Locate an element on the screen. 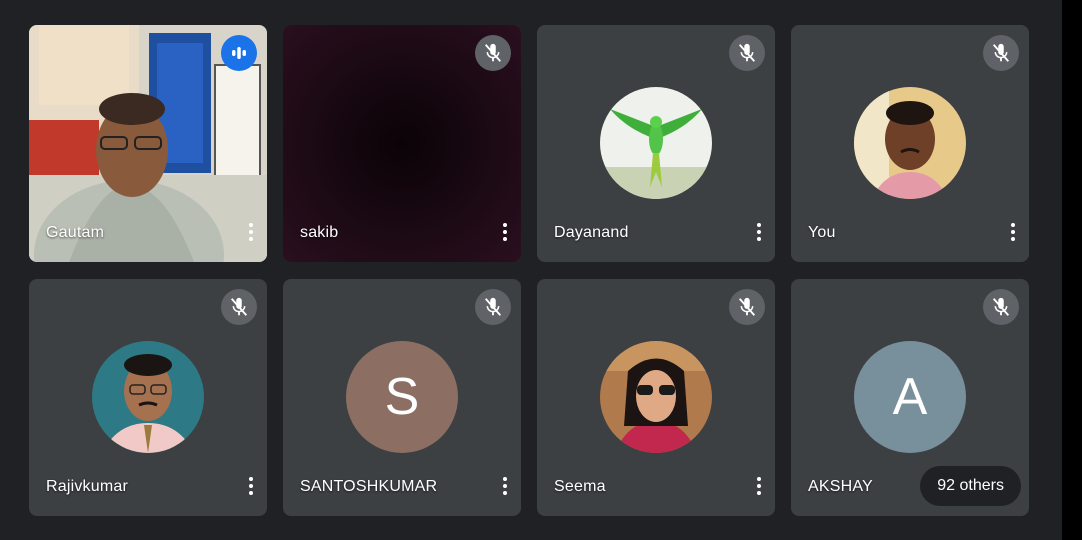 This screenshot has width=1082, height=540. right-edge-bar is located at coordinates (1072, 270).